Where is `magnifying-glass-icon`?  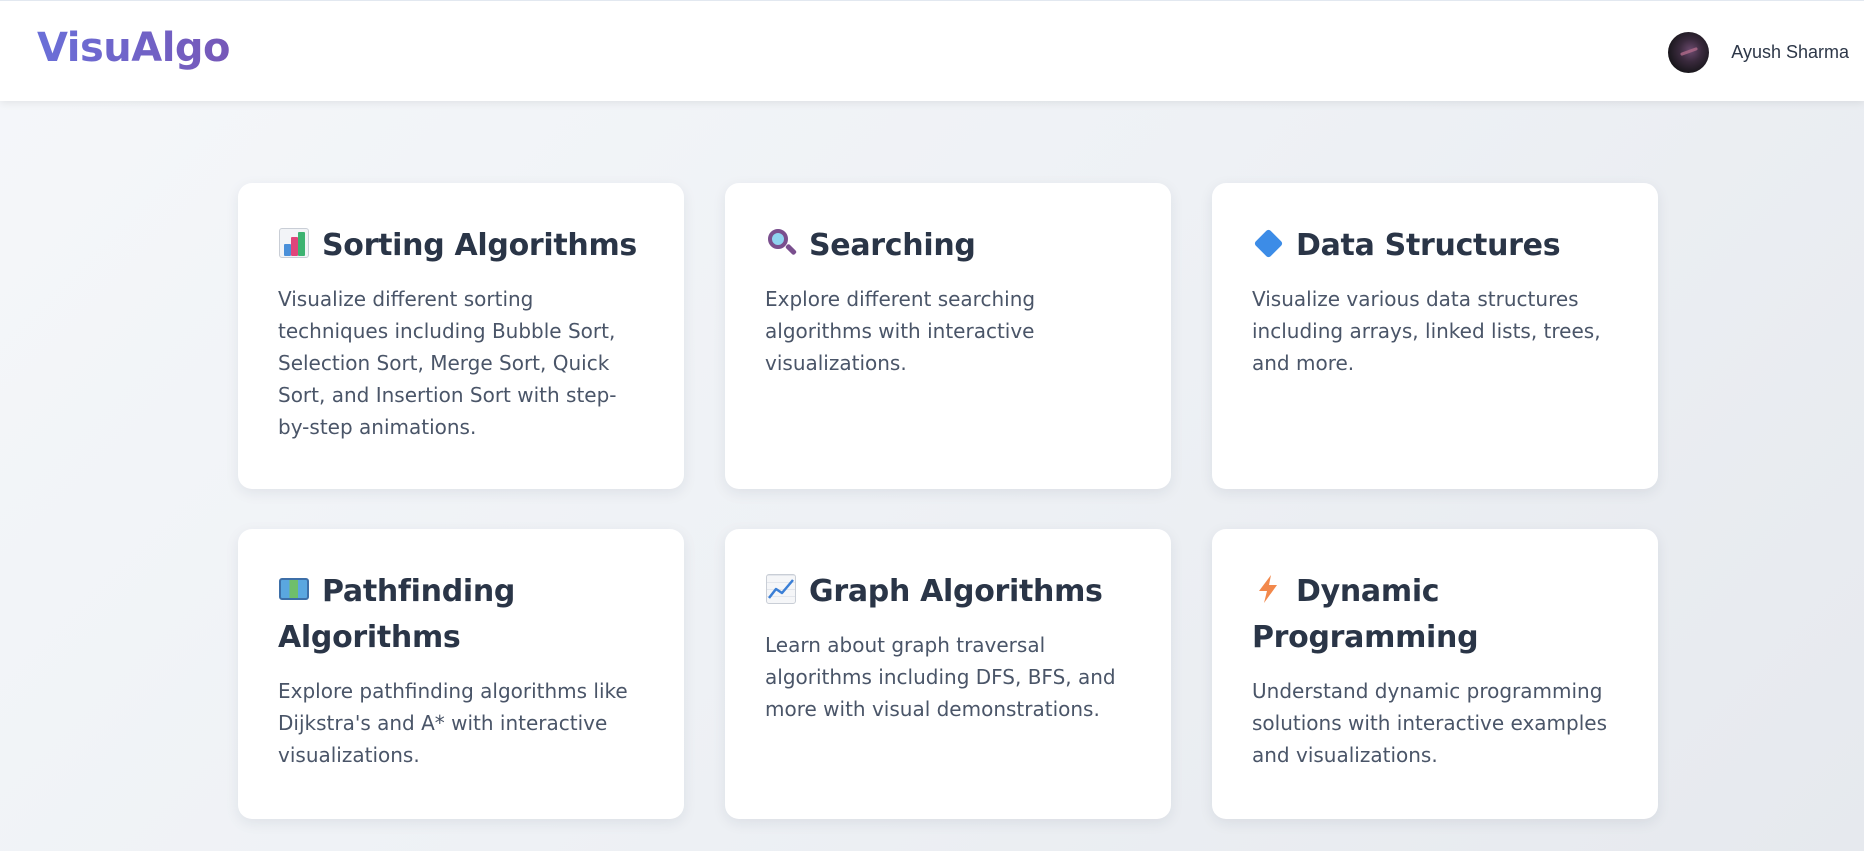 magnifying-glass-icon is located at coordinates (781, 243).